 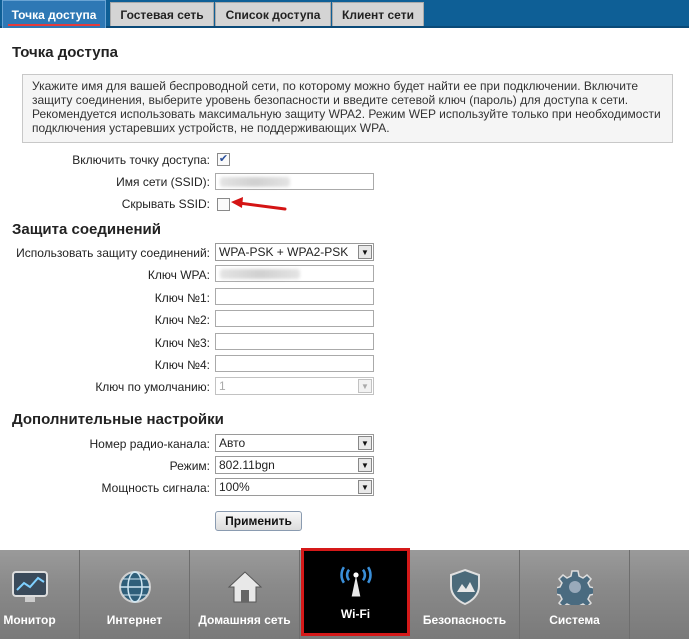 What do you see at coordinates (182, 343) in the screenshot?
I see `key3-label: Ключ №3:` at bounding box center [182, 343].